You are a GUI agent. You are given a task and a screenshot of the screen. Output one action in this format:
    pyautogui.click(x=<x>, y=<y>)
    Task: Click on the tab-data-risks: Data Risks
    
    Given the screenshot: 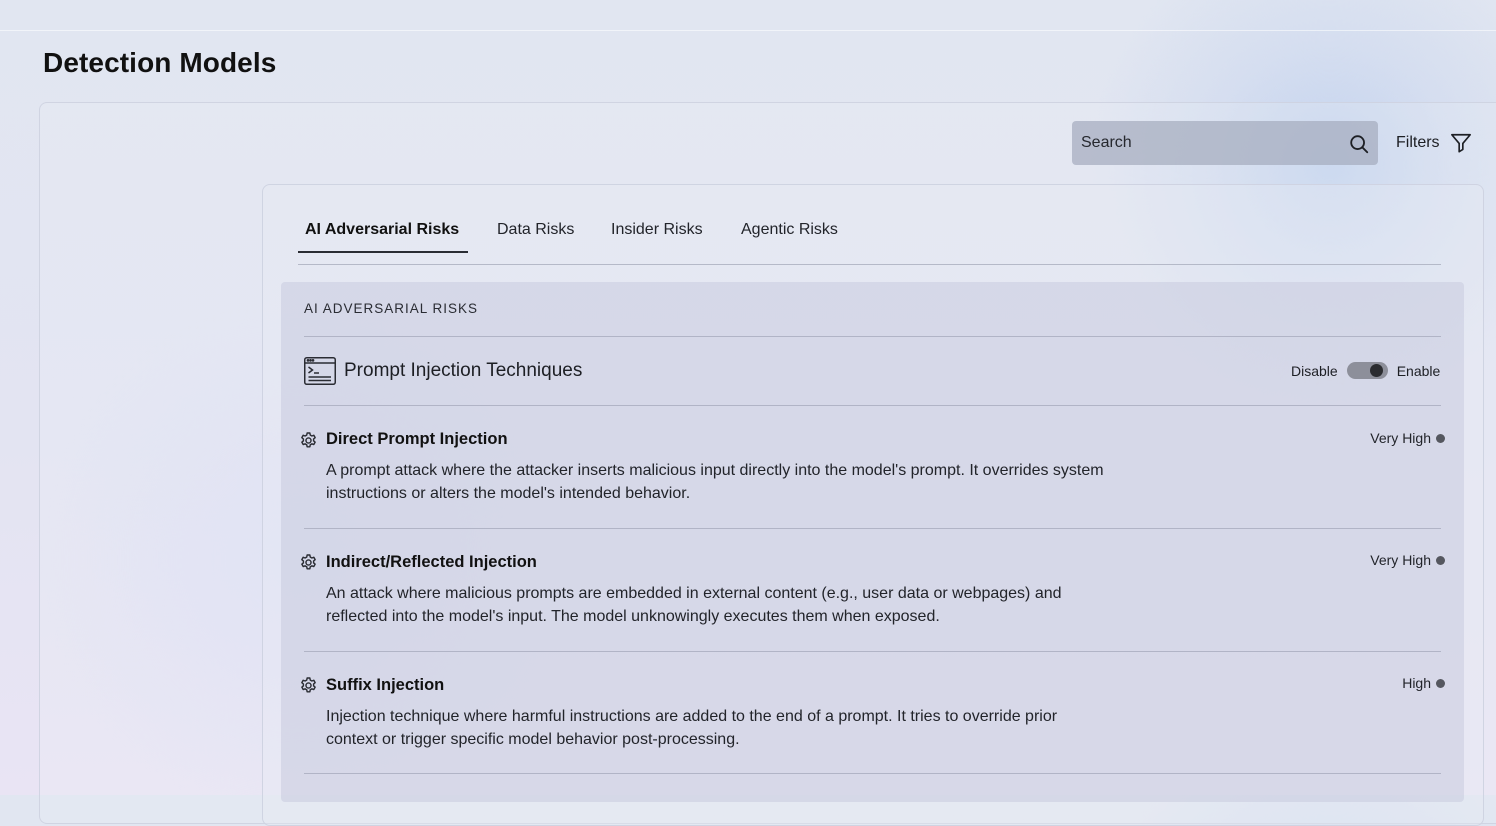 What is the action you would take?
    pyautogui.click(x=535, y=230)
    